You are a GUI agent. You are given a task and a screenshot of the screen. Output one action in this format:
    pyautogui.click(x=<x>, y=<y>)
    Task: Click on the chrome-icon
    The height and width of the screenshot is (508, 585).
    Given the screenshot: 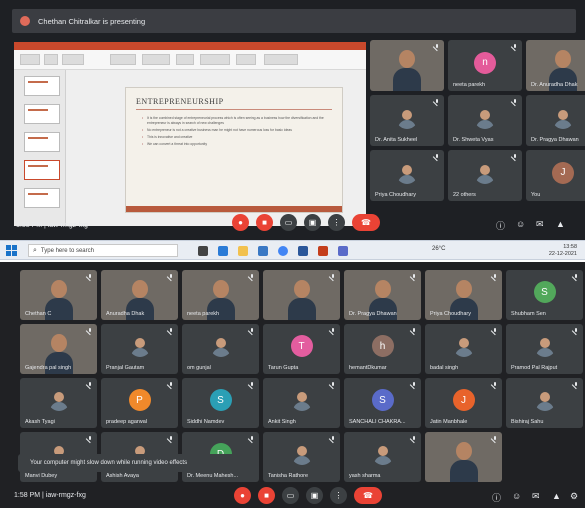 What is the action you would take?
    pyautogui.click(x=283, y=251)
    